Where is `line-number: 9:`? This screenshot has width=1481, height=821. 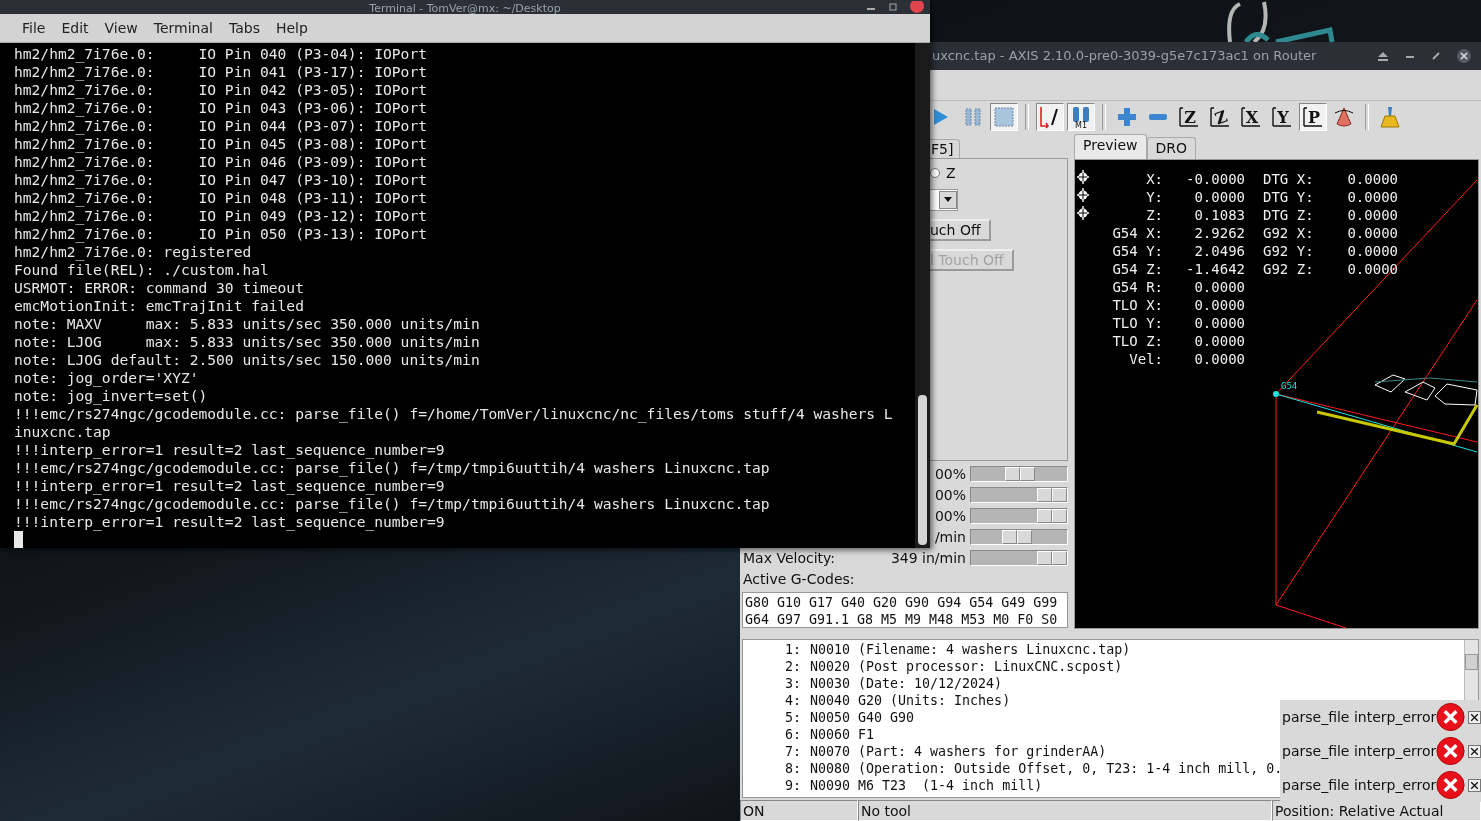 line-number: 9: is located at coordinates (792, 785).